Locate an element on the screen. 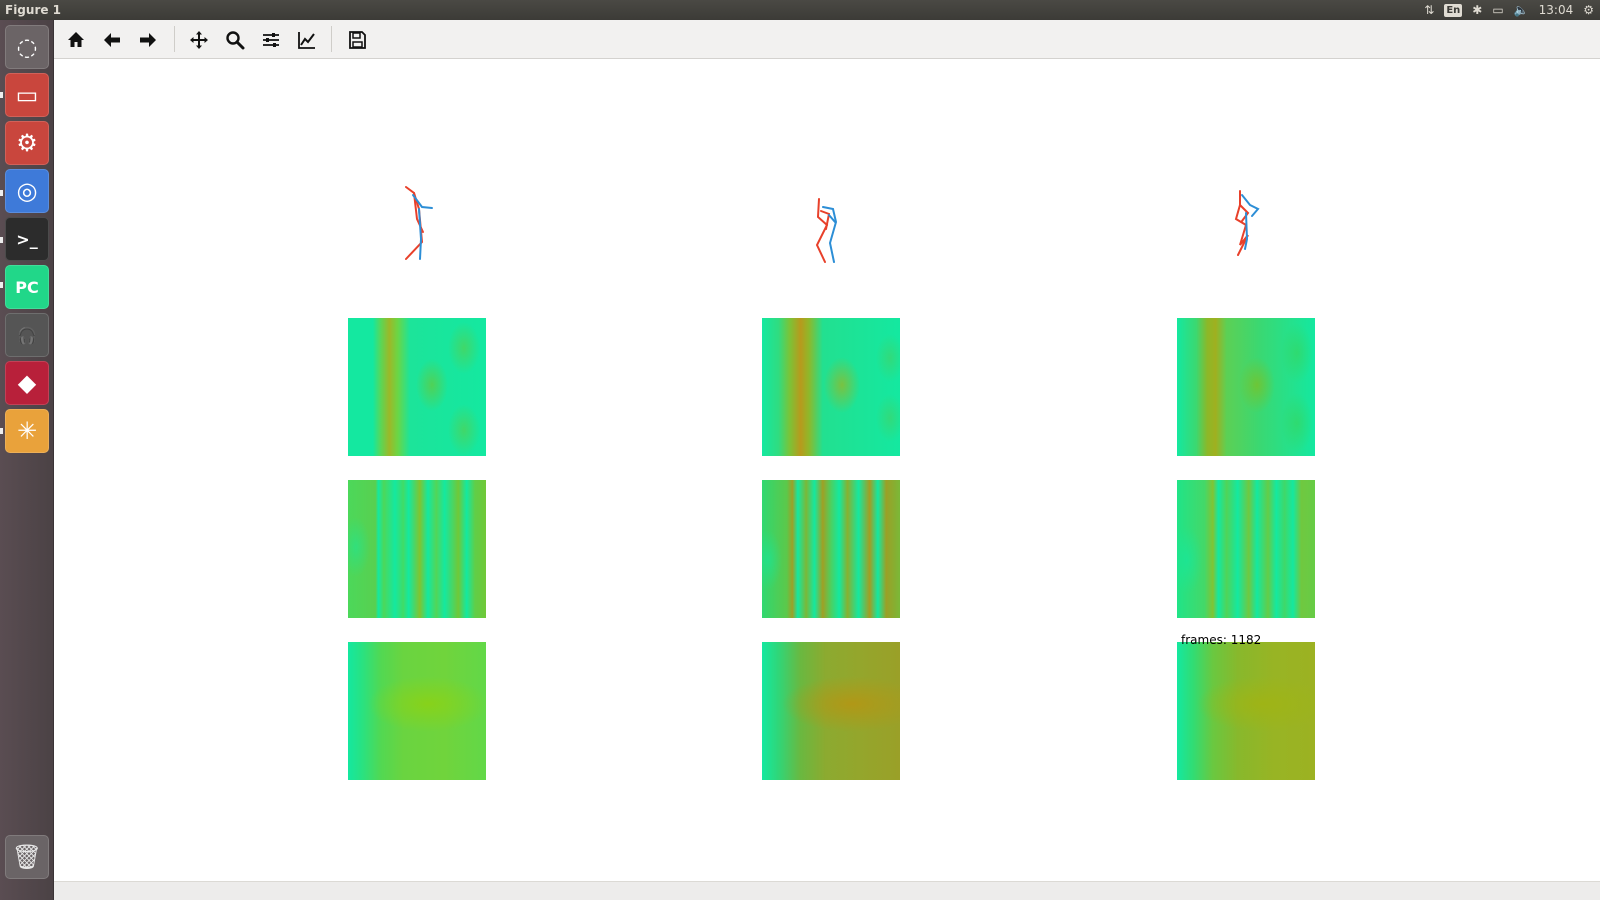 The image size is (1600, 900). system-settings-icon: ⚙ is located at coordinates (27, 143).